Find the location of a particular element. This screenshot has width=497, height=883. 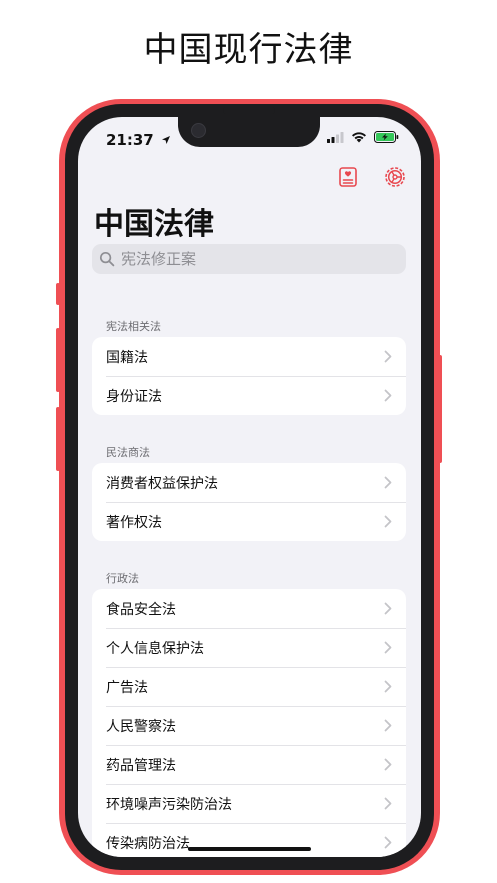

wifi-icon is located at coordinates (359, 137).